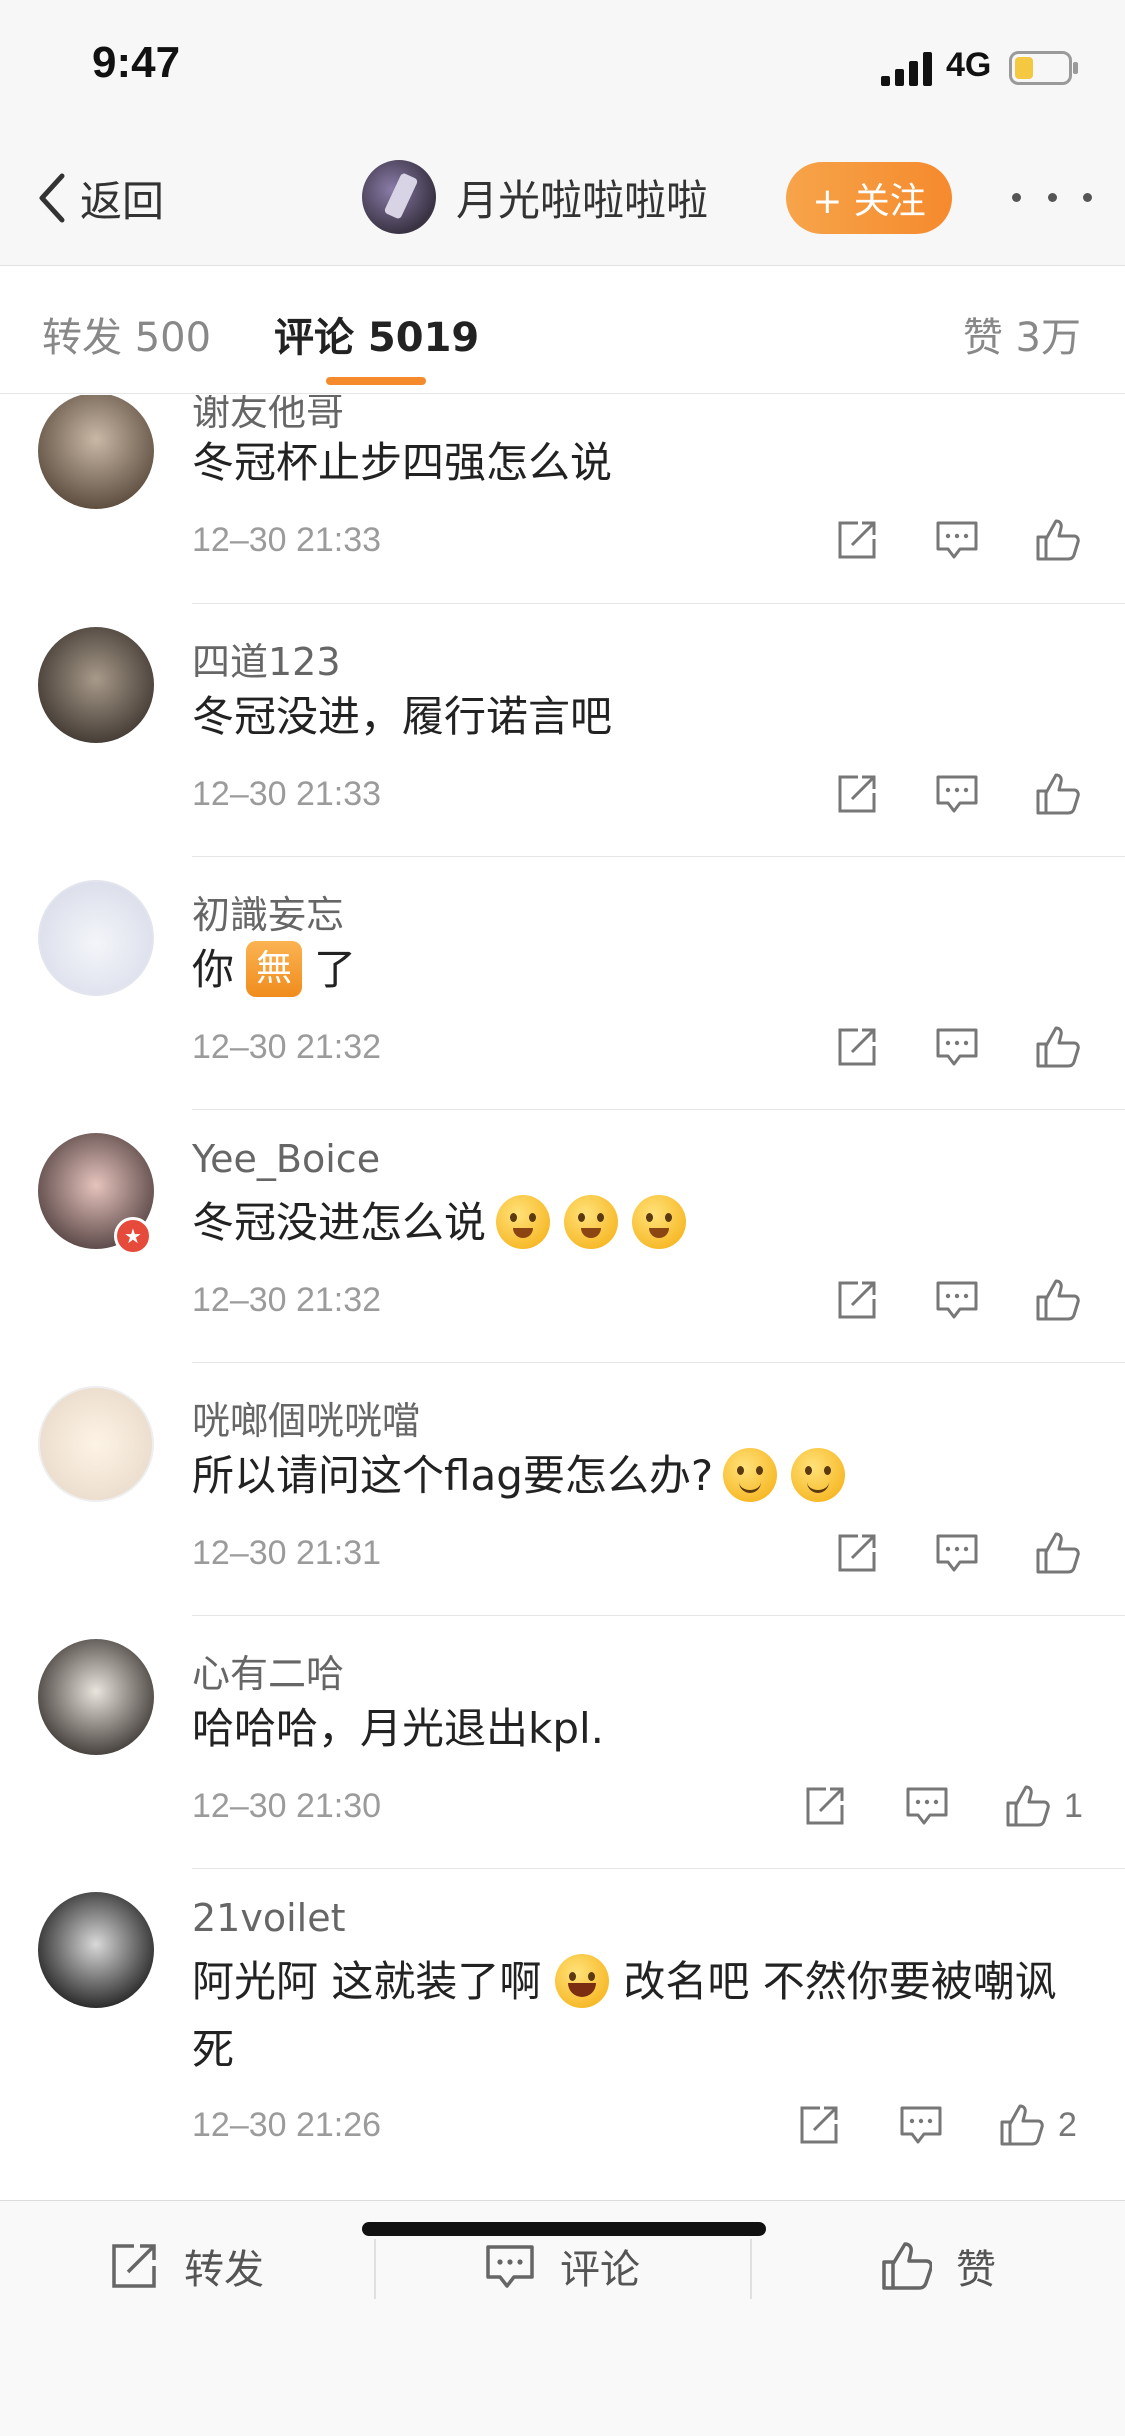  Describe the element at coordinates (367, 1981) in the screenshot. I see `comment-text-part: 阿光阿 这就装了啊` at that location.